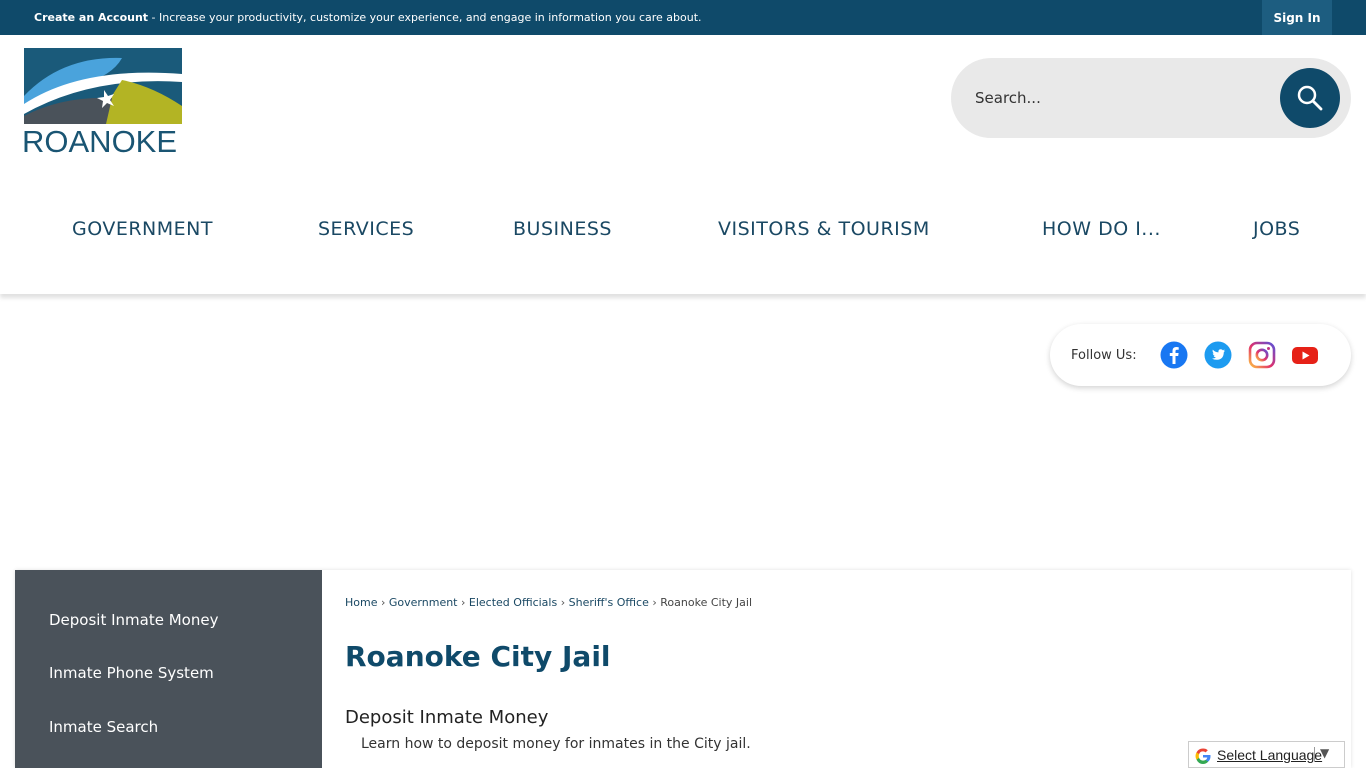 The height and width of the screenshot is (768, 1366). I want to click on youtube-icon, so click(1305, 355).